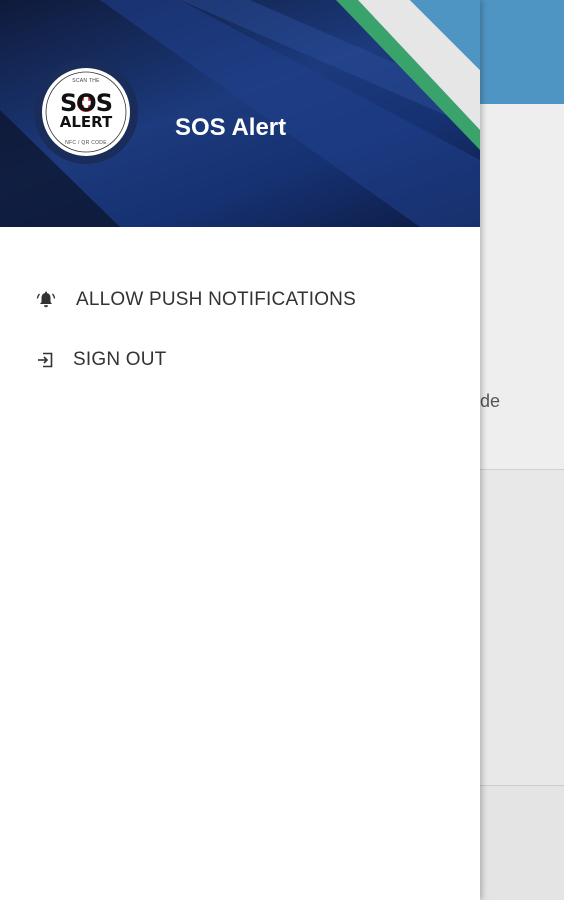  I want to click on menu-item-label: SIGN OUT, so click(120, 359).